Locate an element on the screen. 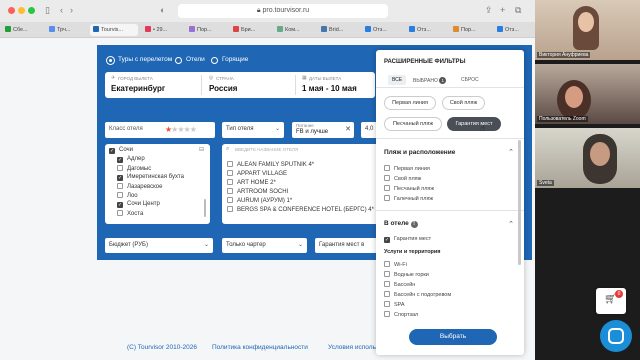  list-item: ✓ Адлер is located at coordinates (131, 159).